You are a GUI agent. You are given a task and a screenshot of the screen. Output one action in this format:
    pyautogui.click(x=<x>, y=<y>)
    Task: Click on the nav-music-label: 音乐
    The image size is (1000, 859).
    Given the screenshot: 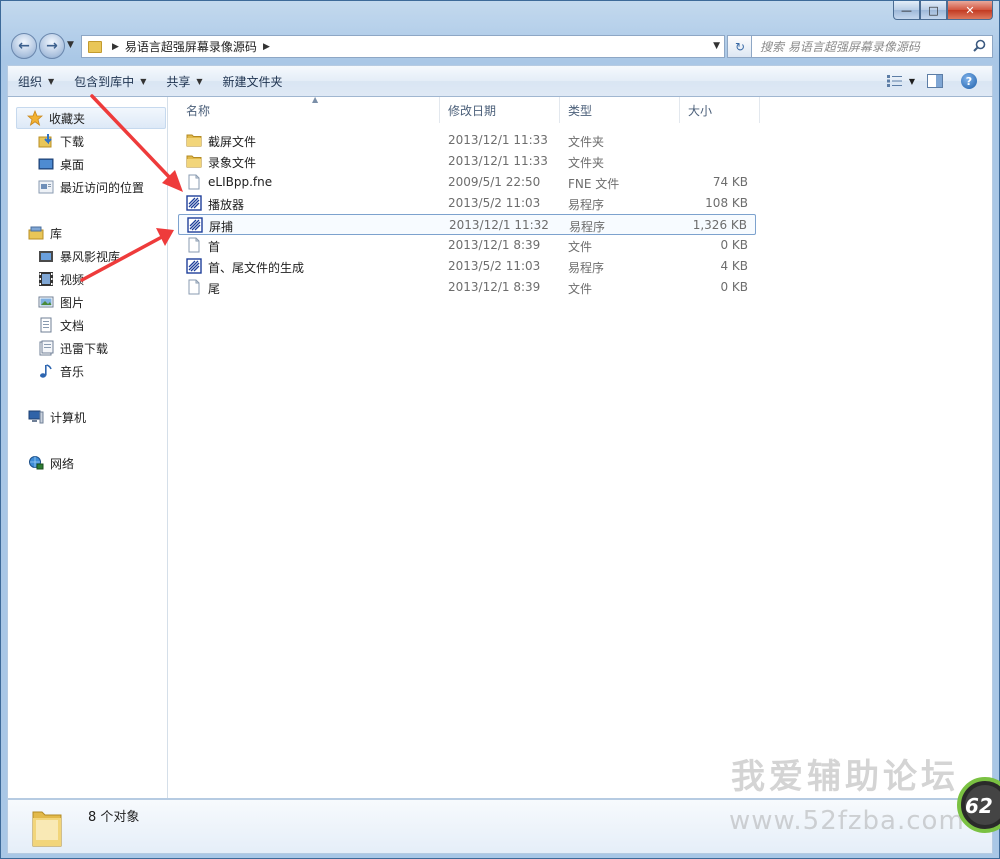 What is the action you would take?
    pyautogui.click(x=72, y=371)
    